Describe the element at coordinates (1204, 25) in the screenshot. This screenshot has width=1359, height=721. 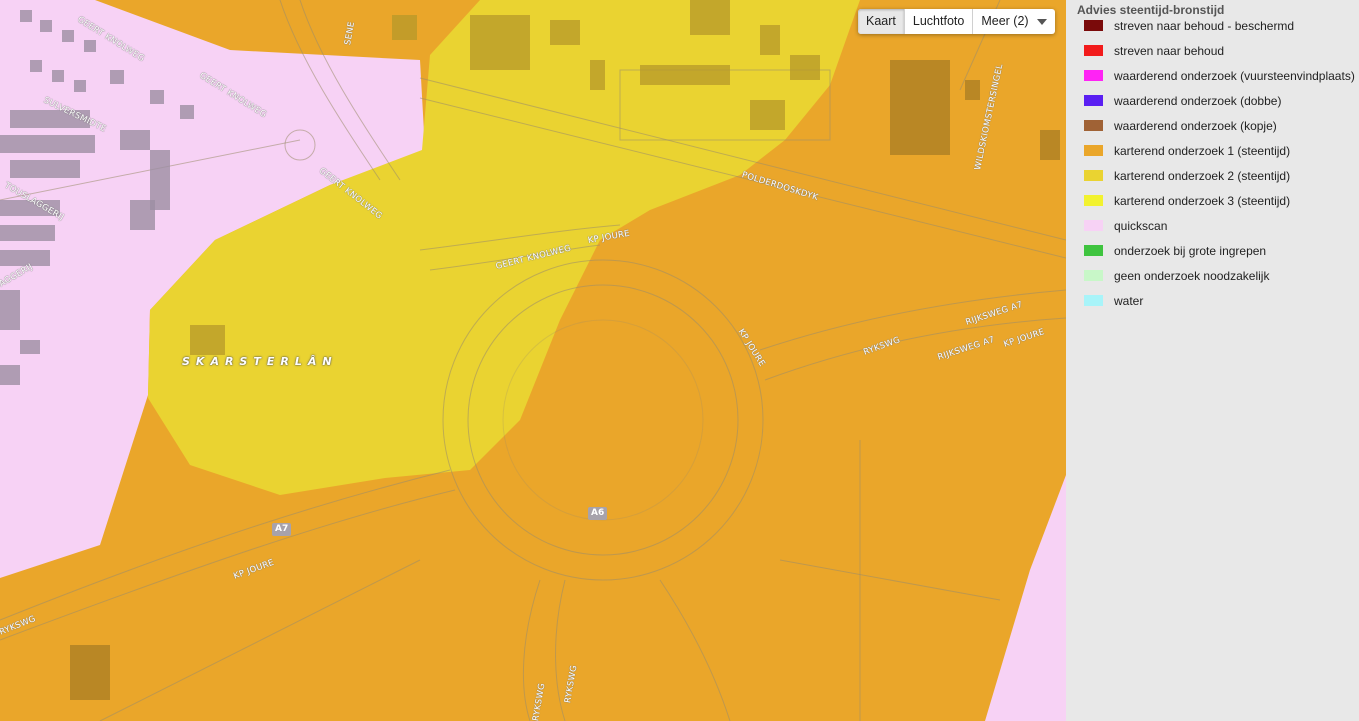
I see `legend-label: streven naar behoud - beschermd` at that location.